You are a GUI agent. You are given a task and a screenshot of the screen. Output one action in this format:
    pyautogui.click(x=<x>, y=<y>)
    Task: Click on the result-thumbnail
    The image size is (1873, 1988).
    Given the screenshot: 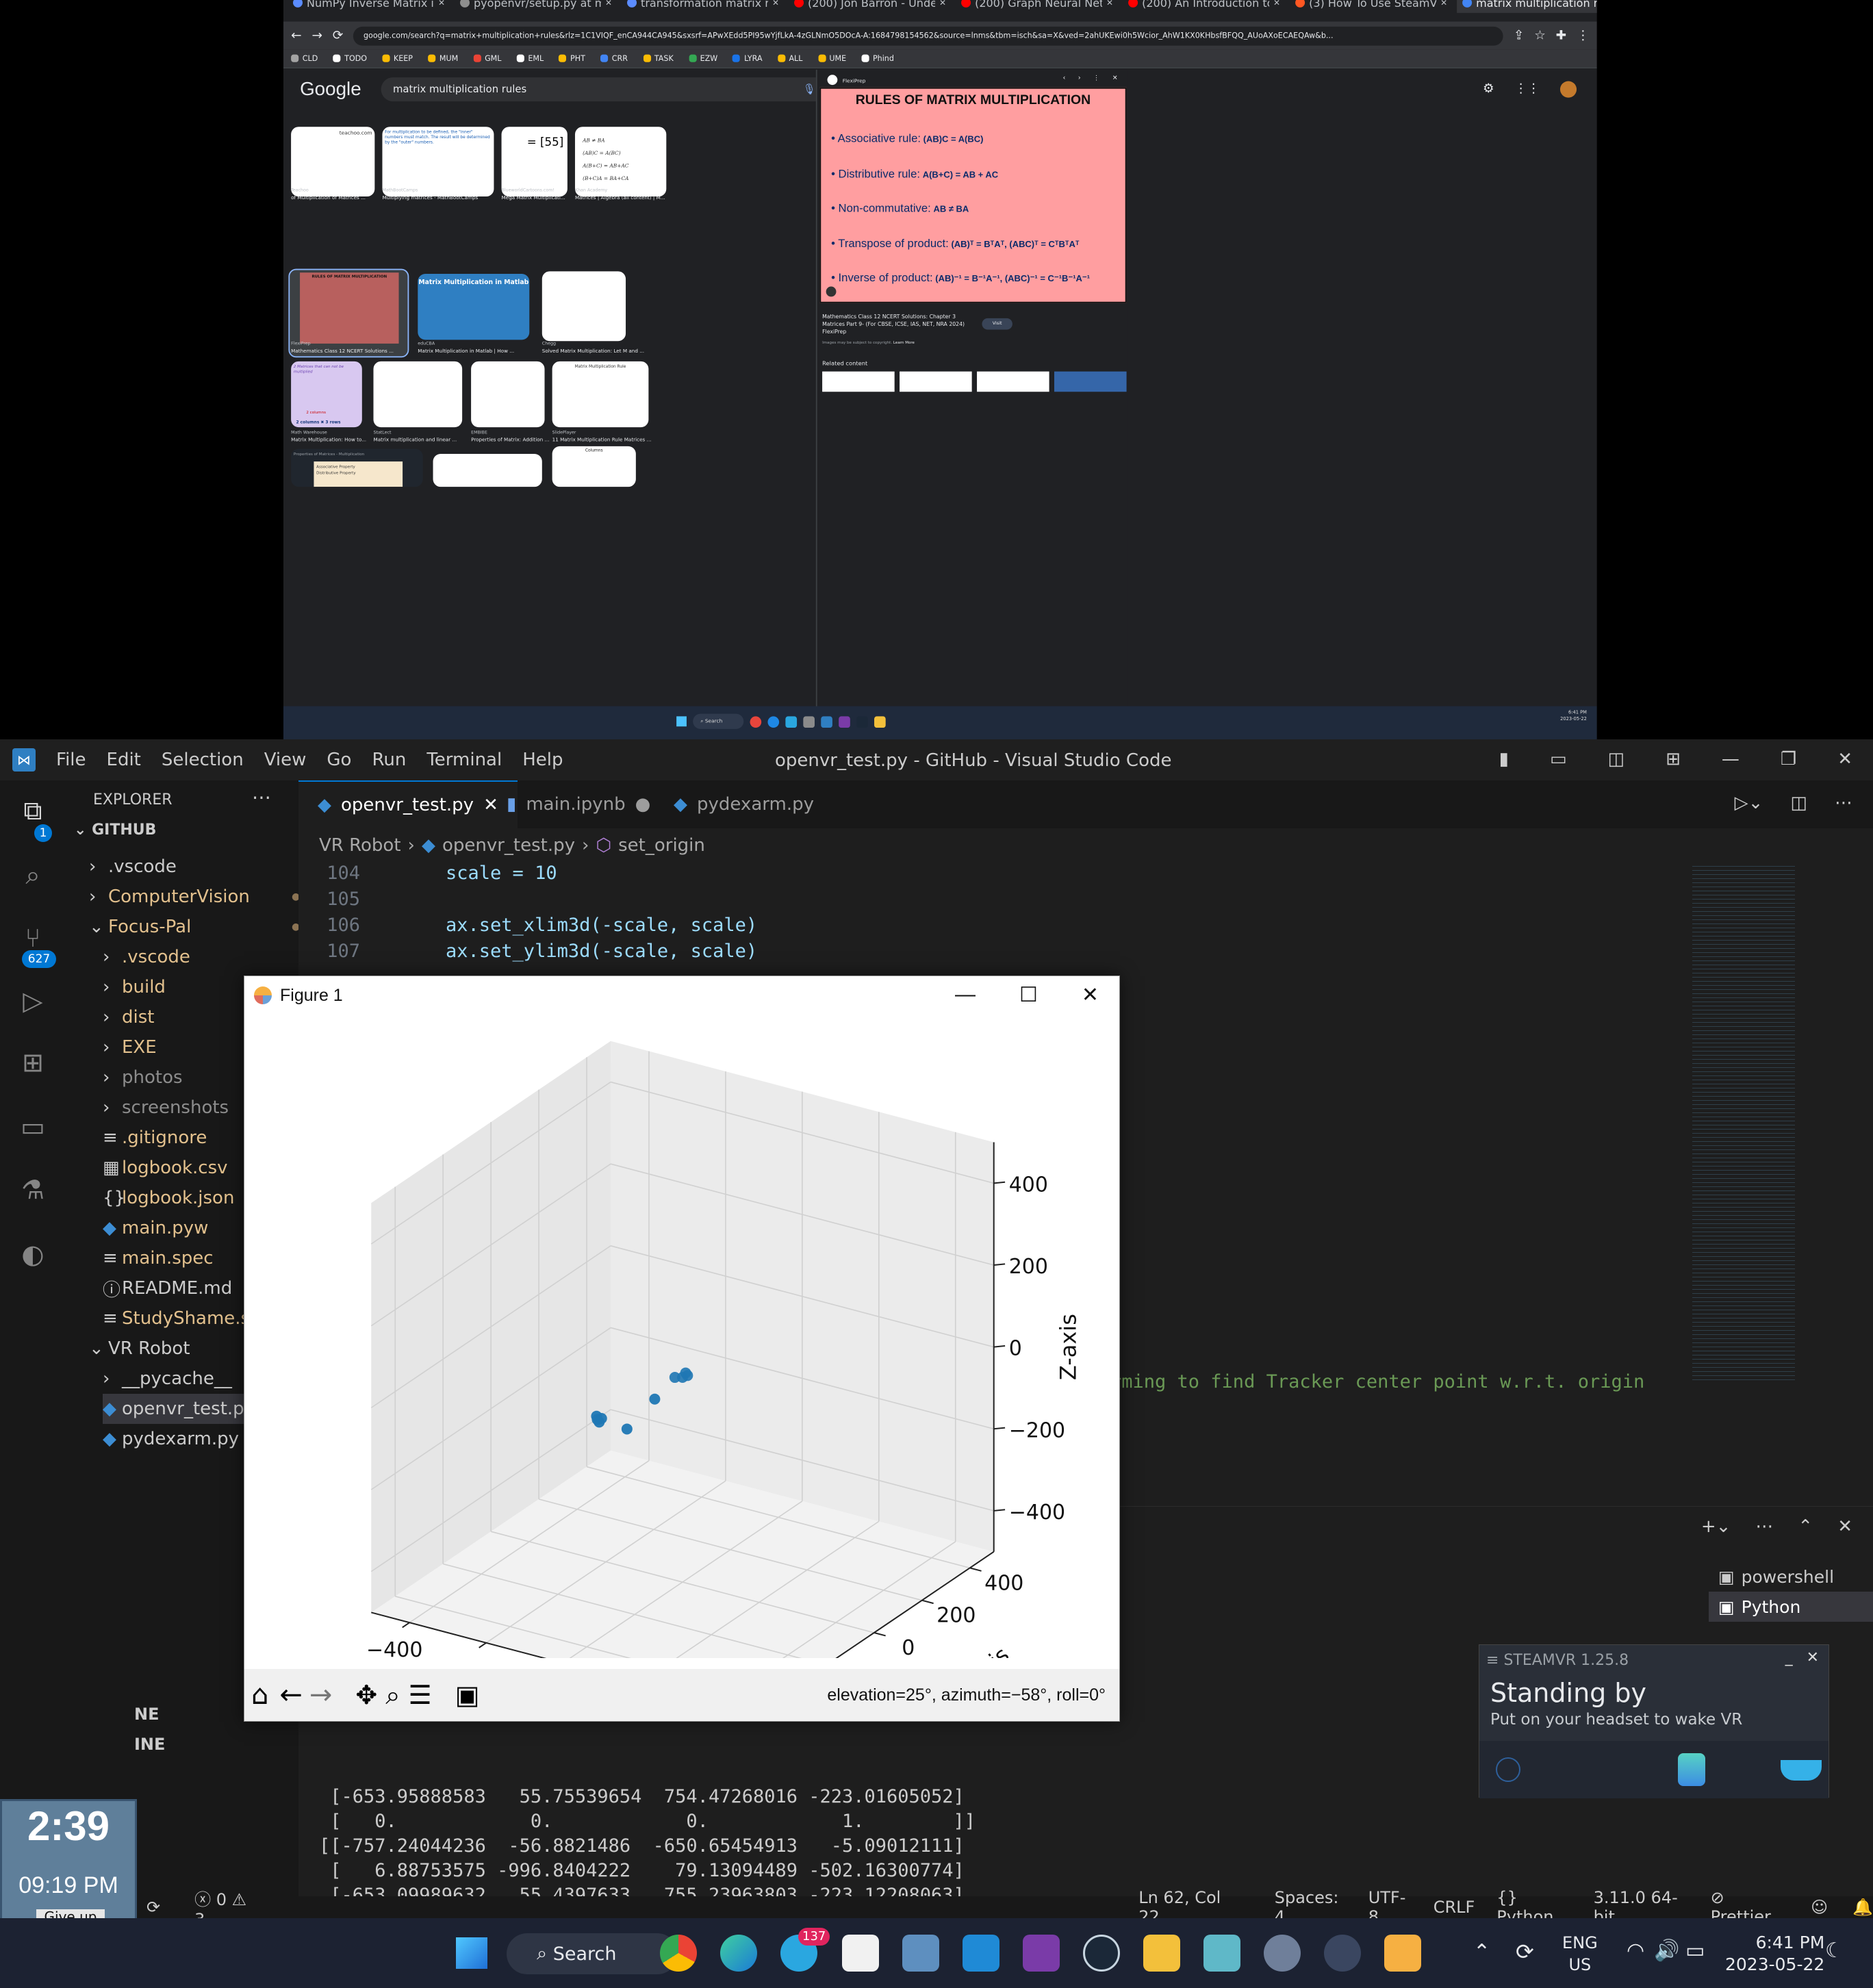 What is the action you would take?
    pyautogui.click(x=418, y=394)
    